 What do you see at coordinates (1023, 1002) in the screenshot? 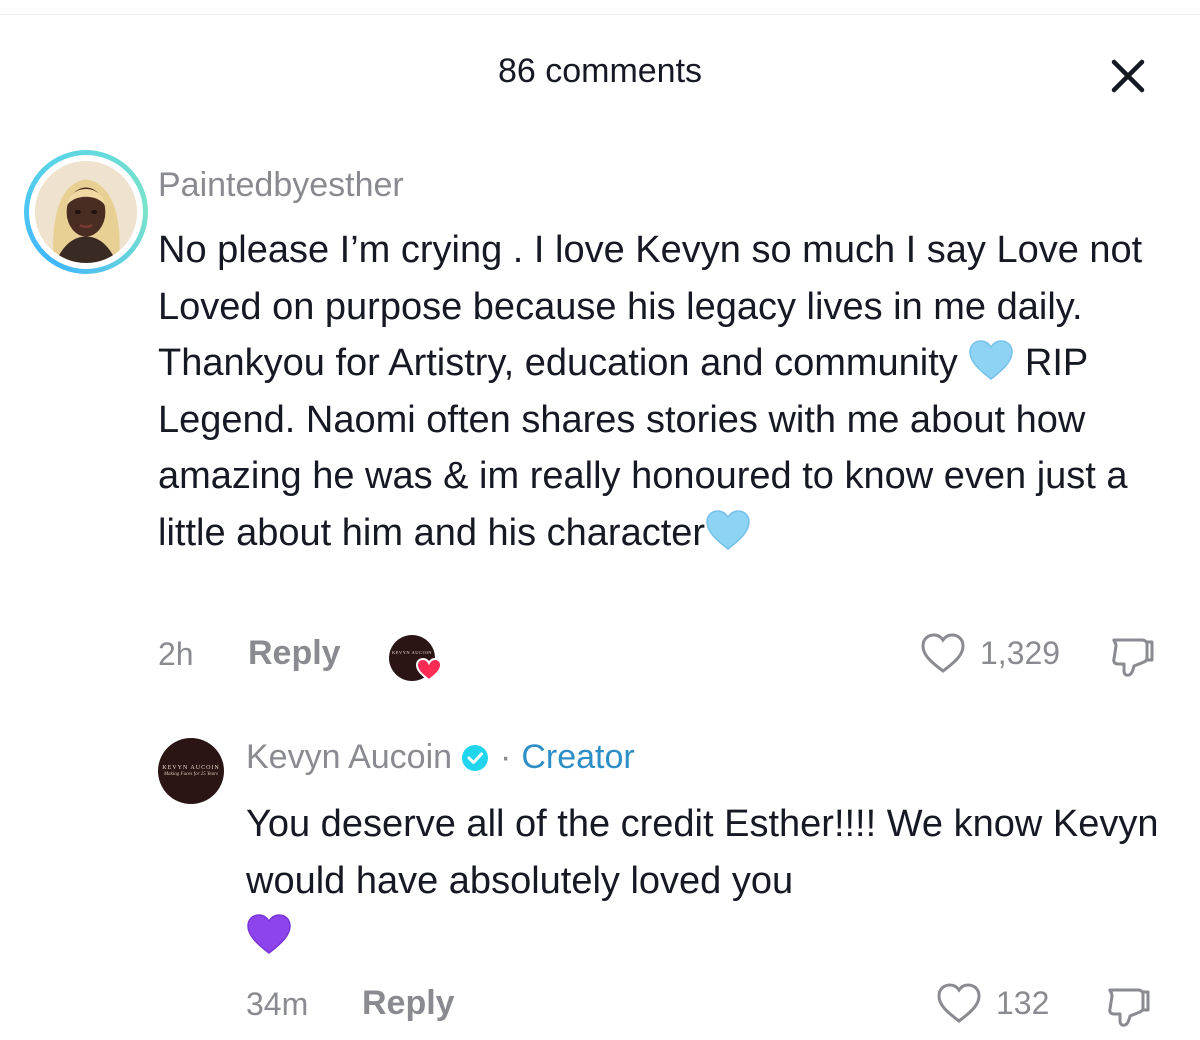
I see `reply-like-count: 132` at bounding box center [1023, 1002].